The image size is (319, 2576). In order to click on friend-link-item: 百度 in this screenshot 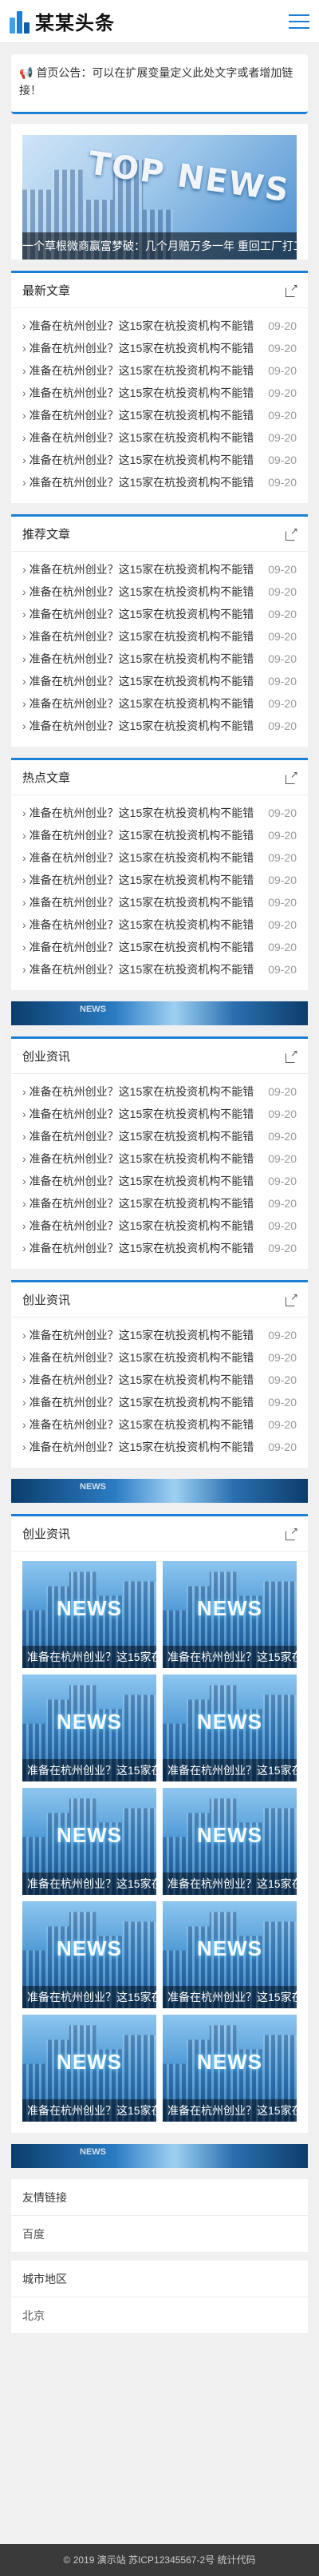, I will do `click(160, 2234)`.